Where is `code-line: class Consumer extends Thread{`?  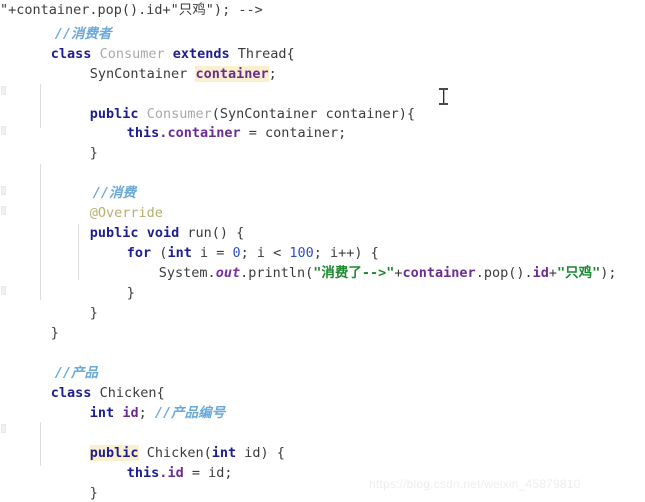 code-line: class Consumer extends Thread{ is located at coordinates (148, 43).